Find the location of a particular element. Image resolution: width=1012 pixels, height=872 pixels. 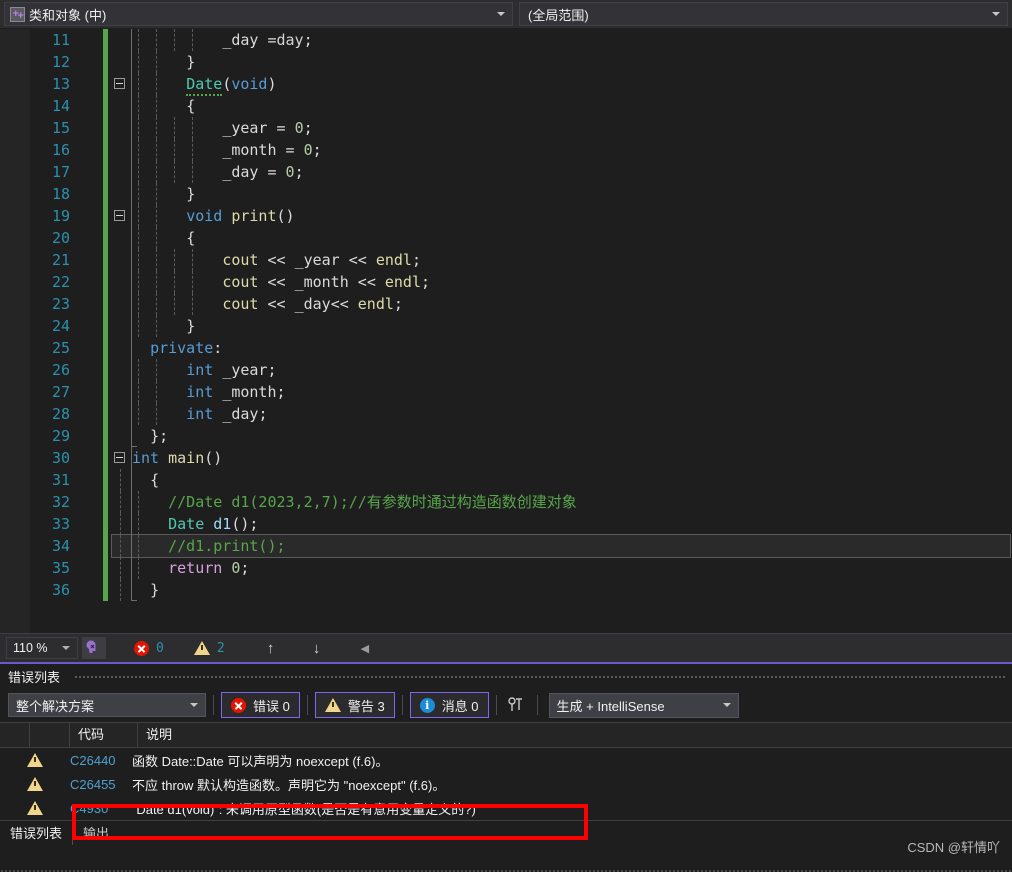

code-line: 14 { is located at coordinates (506, 106).